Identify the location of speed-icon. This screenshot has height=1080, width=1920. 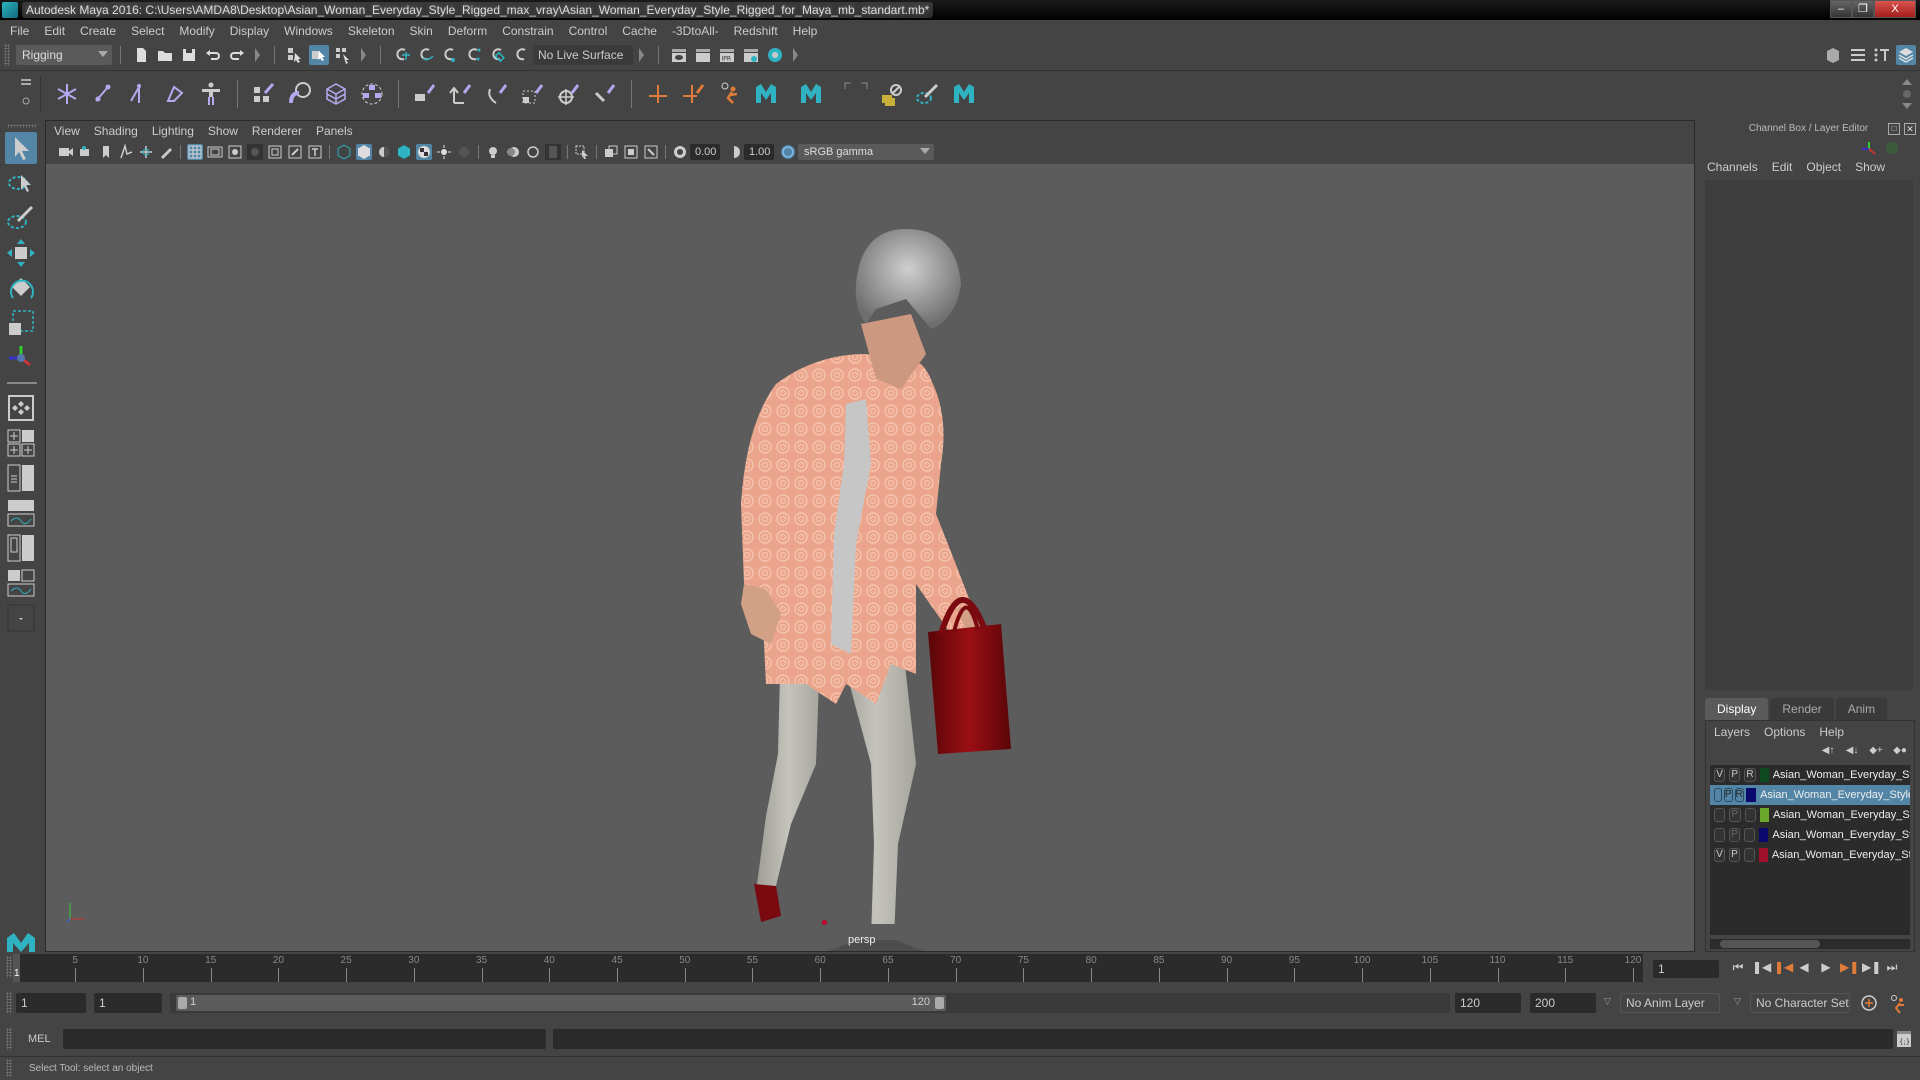
(1892, 148).